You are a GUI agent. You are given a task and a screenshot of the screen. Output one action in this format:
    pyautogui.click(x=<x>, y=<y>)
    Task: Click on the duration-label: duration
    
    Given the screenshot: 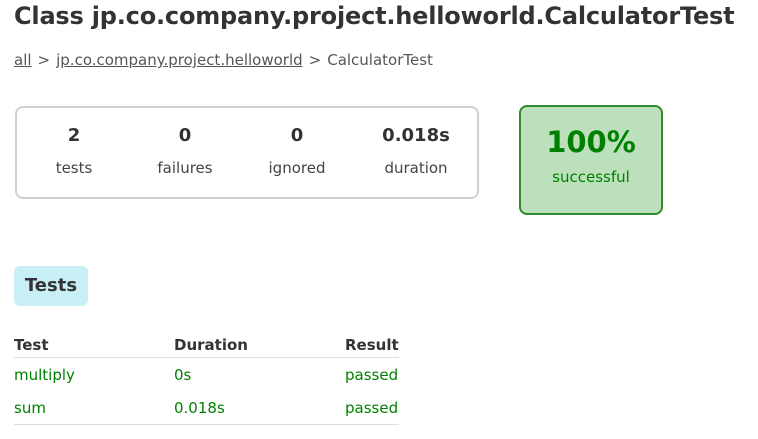 What is the action you would take?
    pyautogui.click(x=416, y=168)
    